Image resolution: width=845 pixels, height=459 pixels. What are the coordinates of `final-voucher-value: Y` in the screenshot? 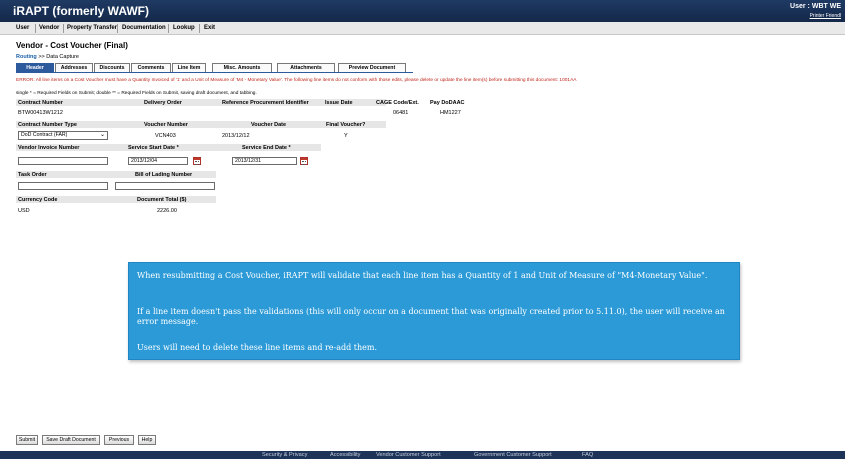 It's located at (346, 136).